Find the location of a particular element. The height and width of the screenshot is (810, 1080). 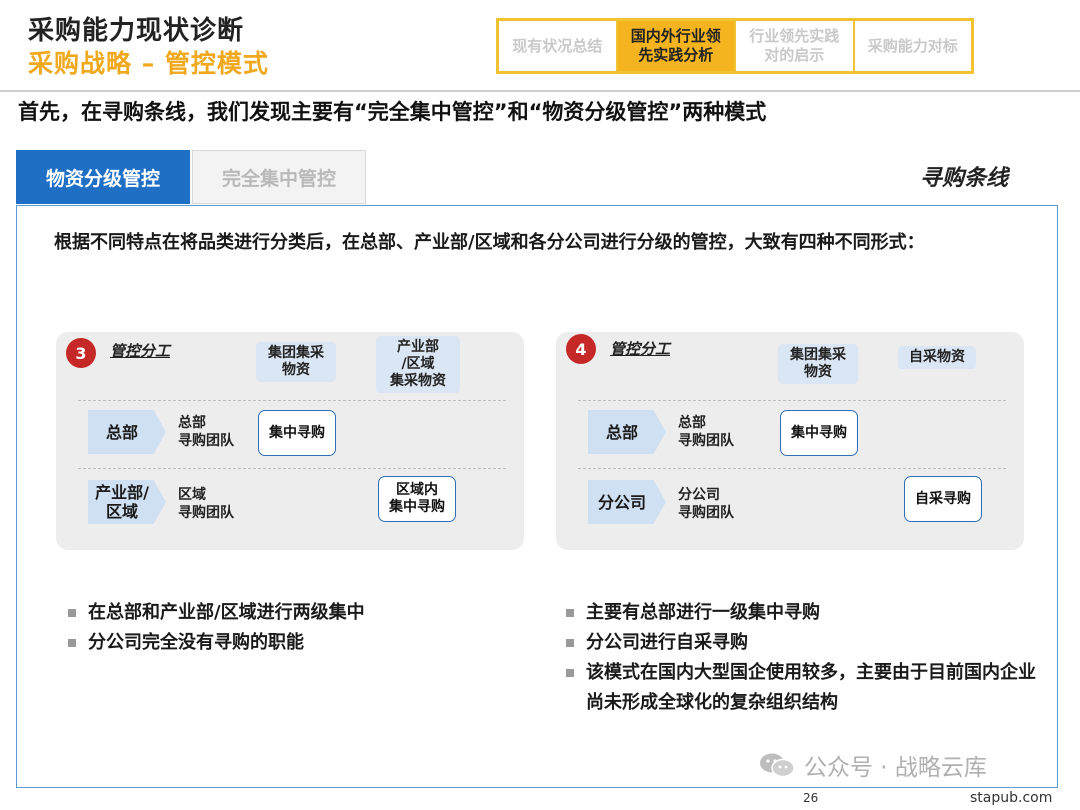

diagram-number-badge: 4 is located at coordinates (581, 349).